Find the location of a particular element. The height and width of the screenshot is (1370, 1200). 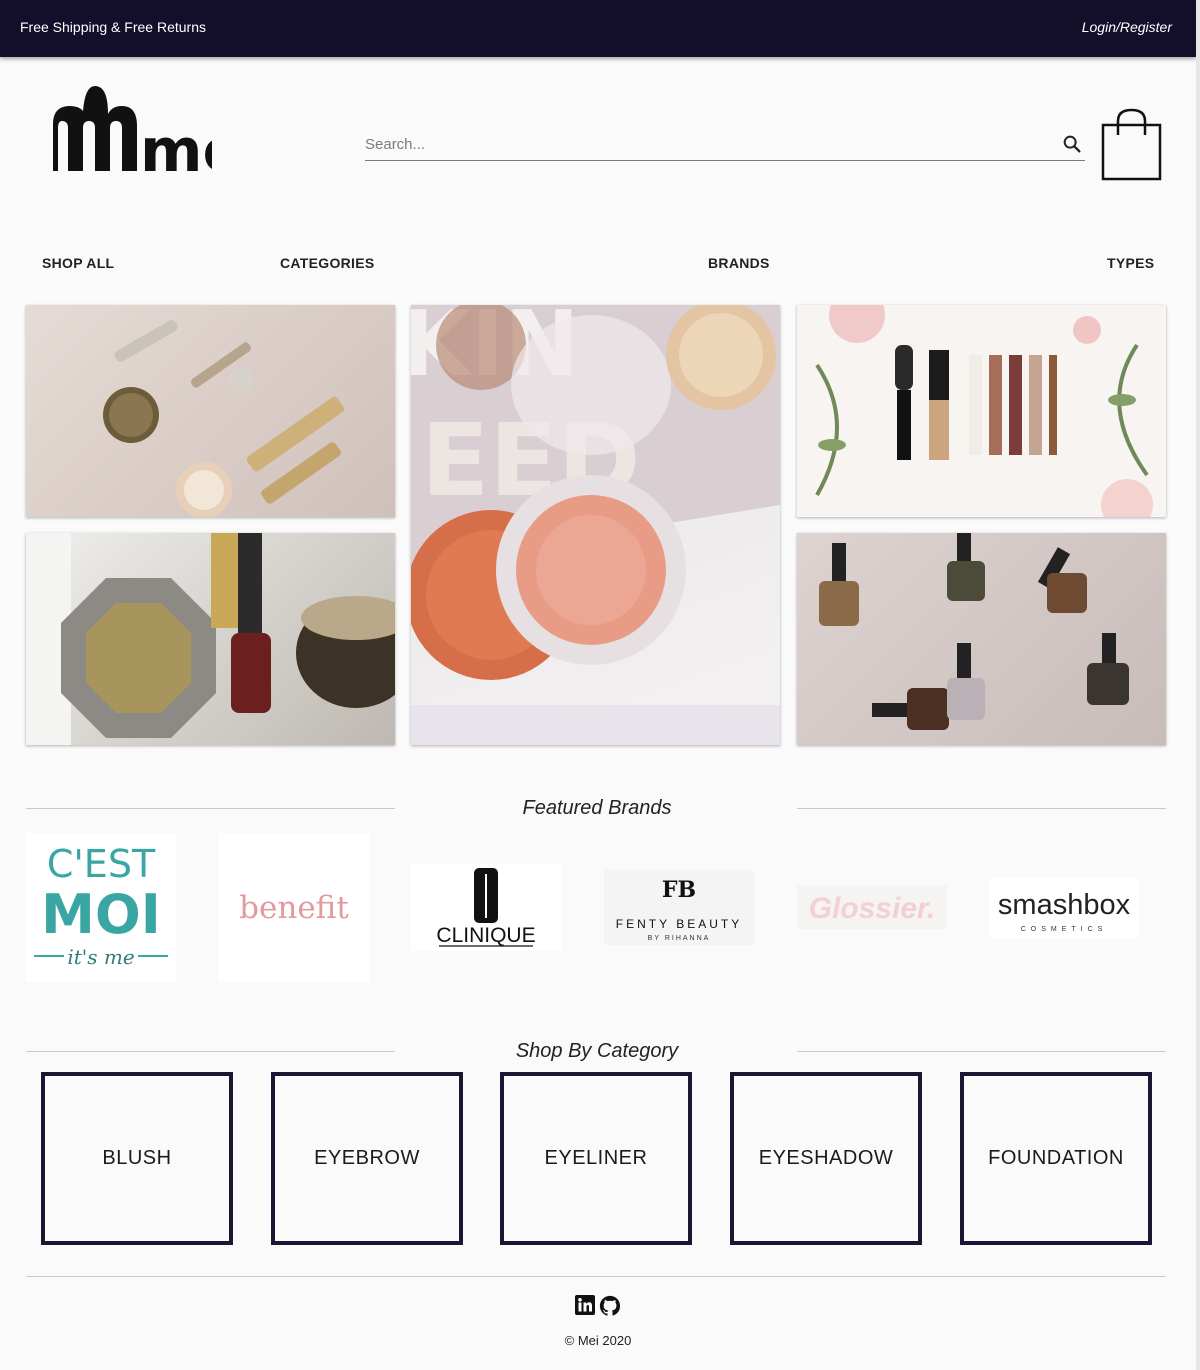

category-eyeliner: EYELINER is located at coordinates (596, 1158).